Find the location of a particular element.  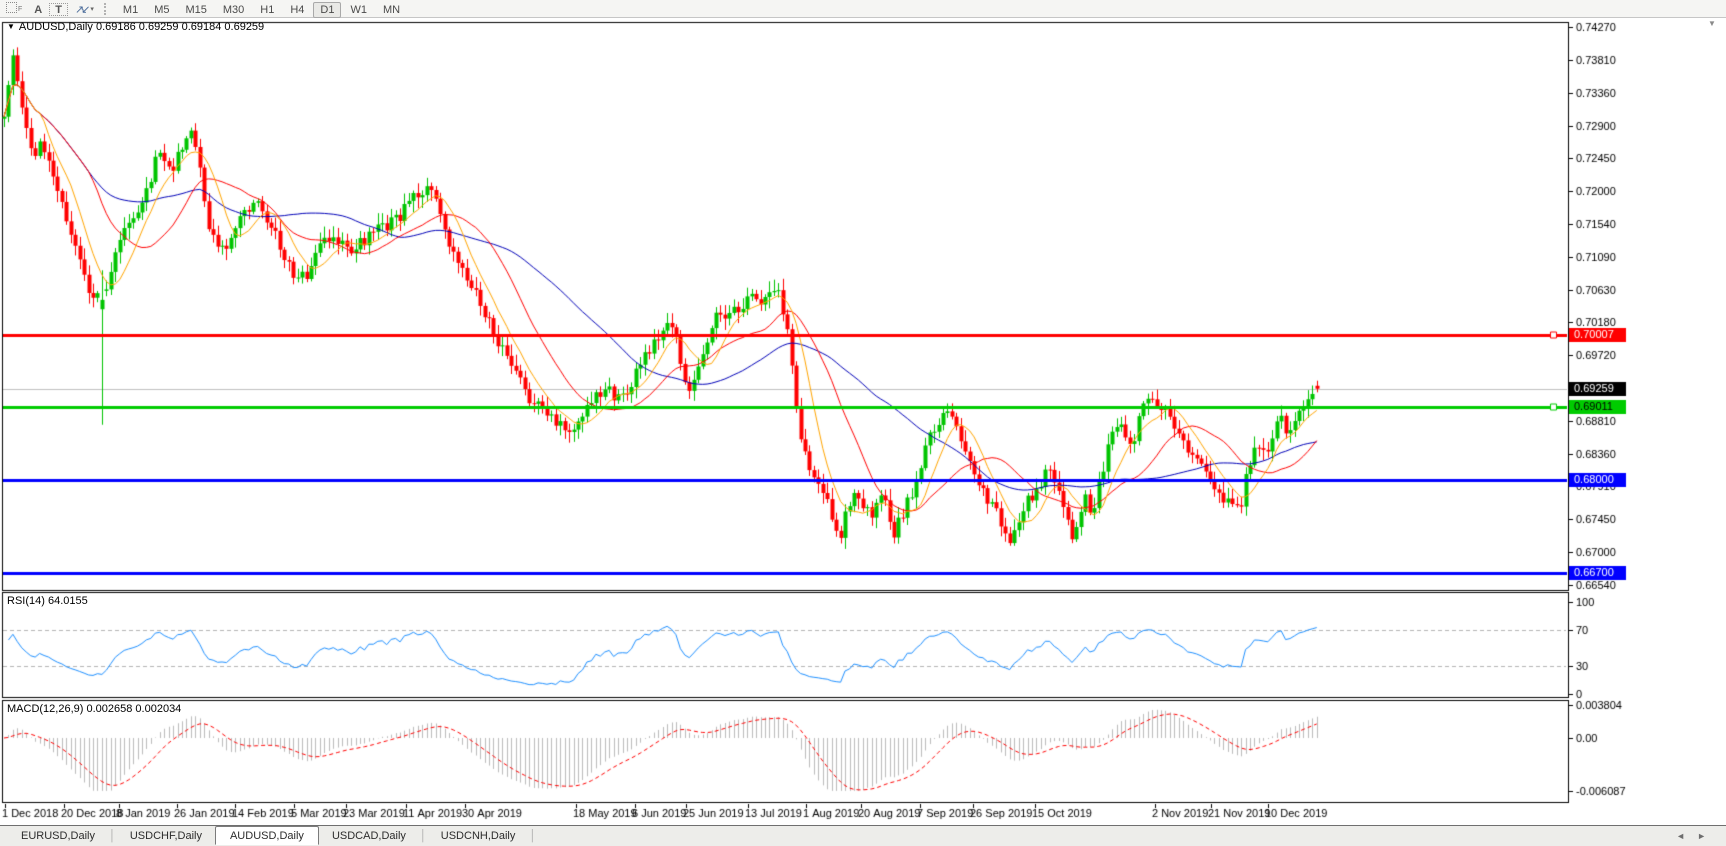

chart-tab-usdchf: USDCHF,Daily is located at coordinates (166, 836).